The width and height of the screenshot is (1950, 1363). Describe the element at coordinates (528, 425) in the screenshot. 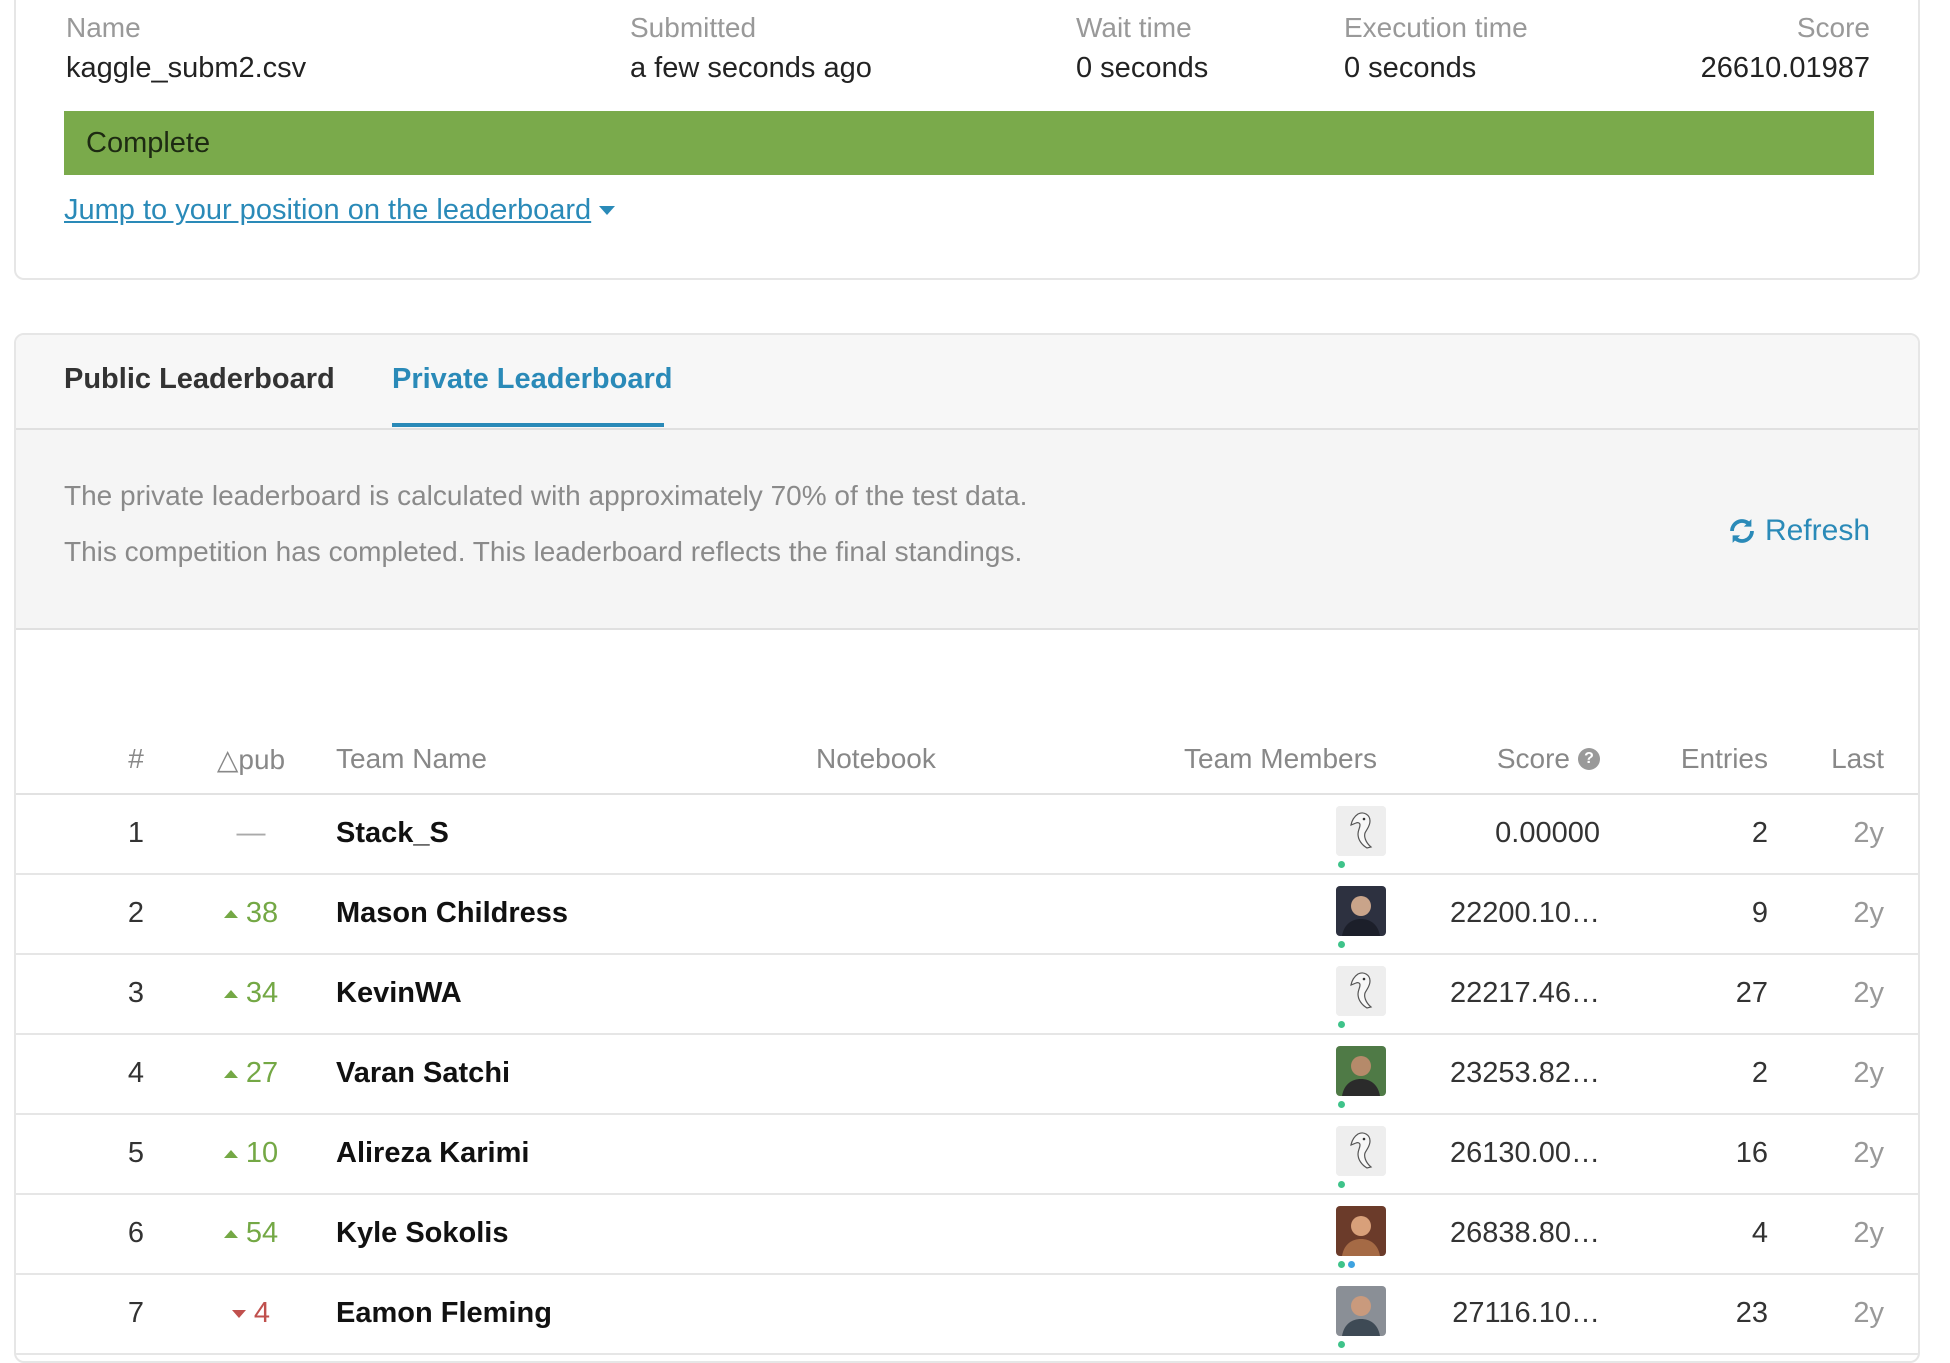

I see `active-tab-indicator` at that location.